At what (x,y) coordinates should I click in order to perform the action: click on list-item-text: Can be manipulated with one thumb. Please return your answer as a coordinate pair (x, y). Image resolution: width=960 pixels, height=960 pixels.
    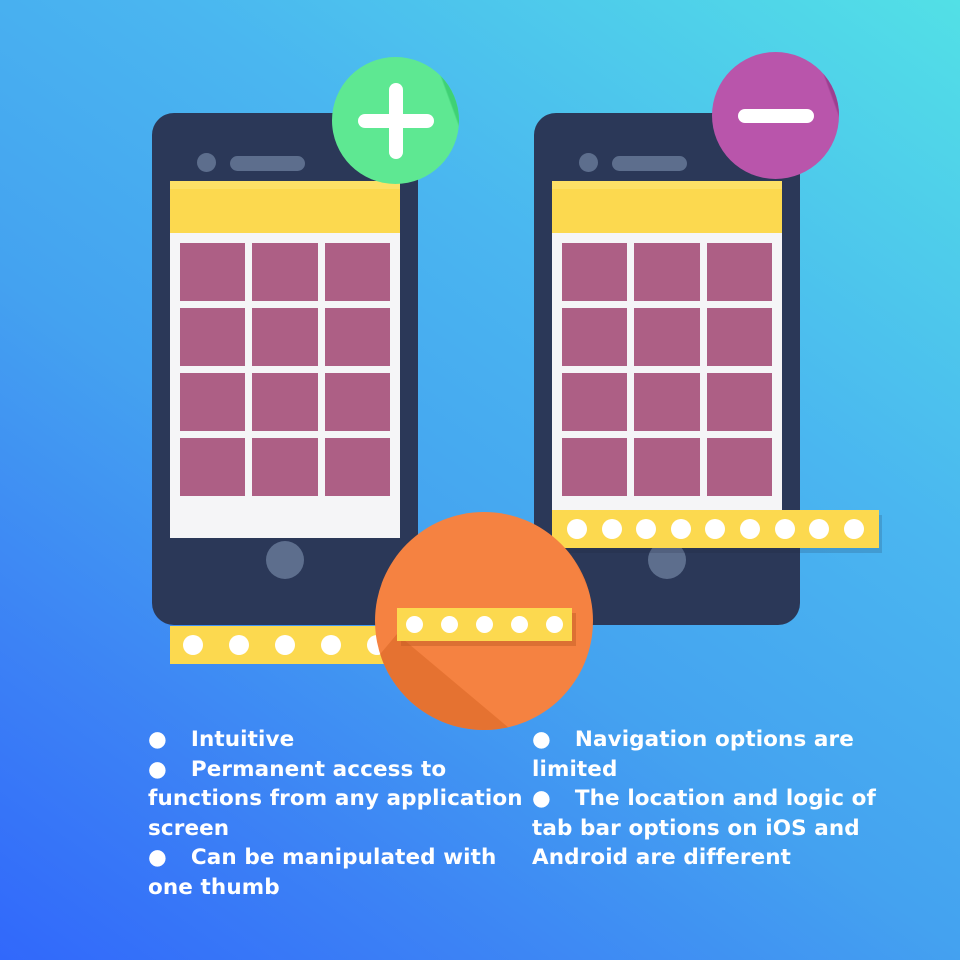
    Looking at the image, I should click on (322, 872).